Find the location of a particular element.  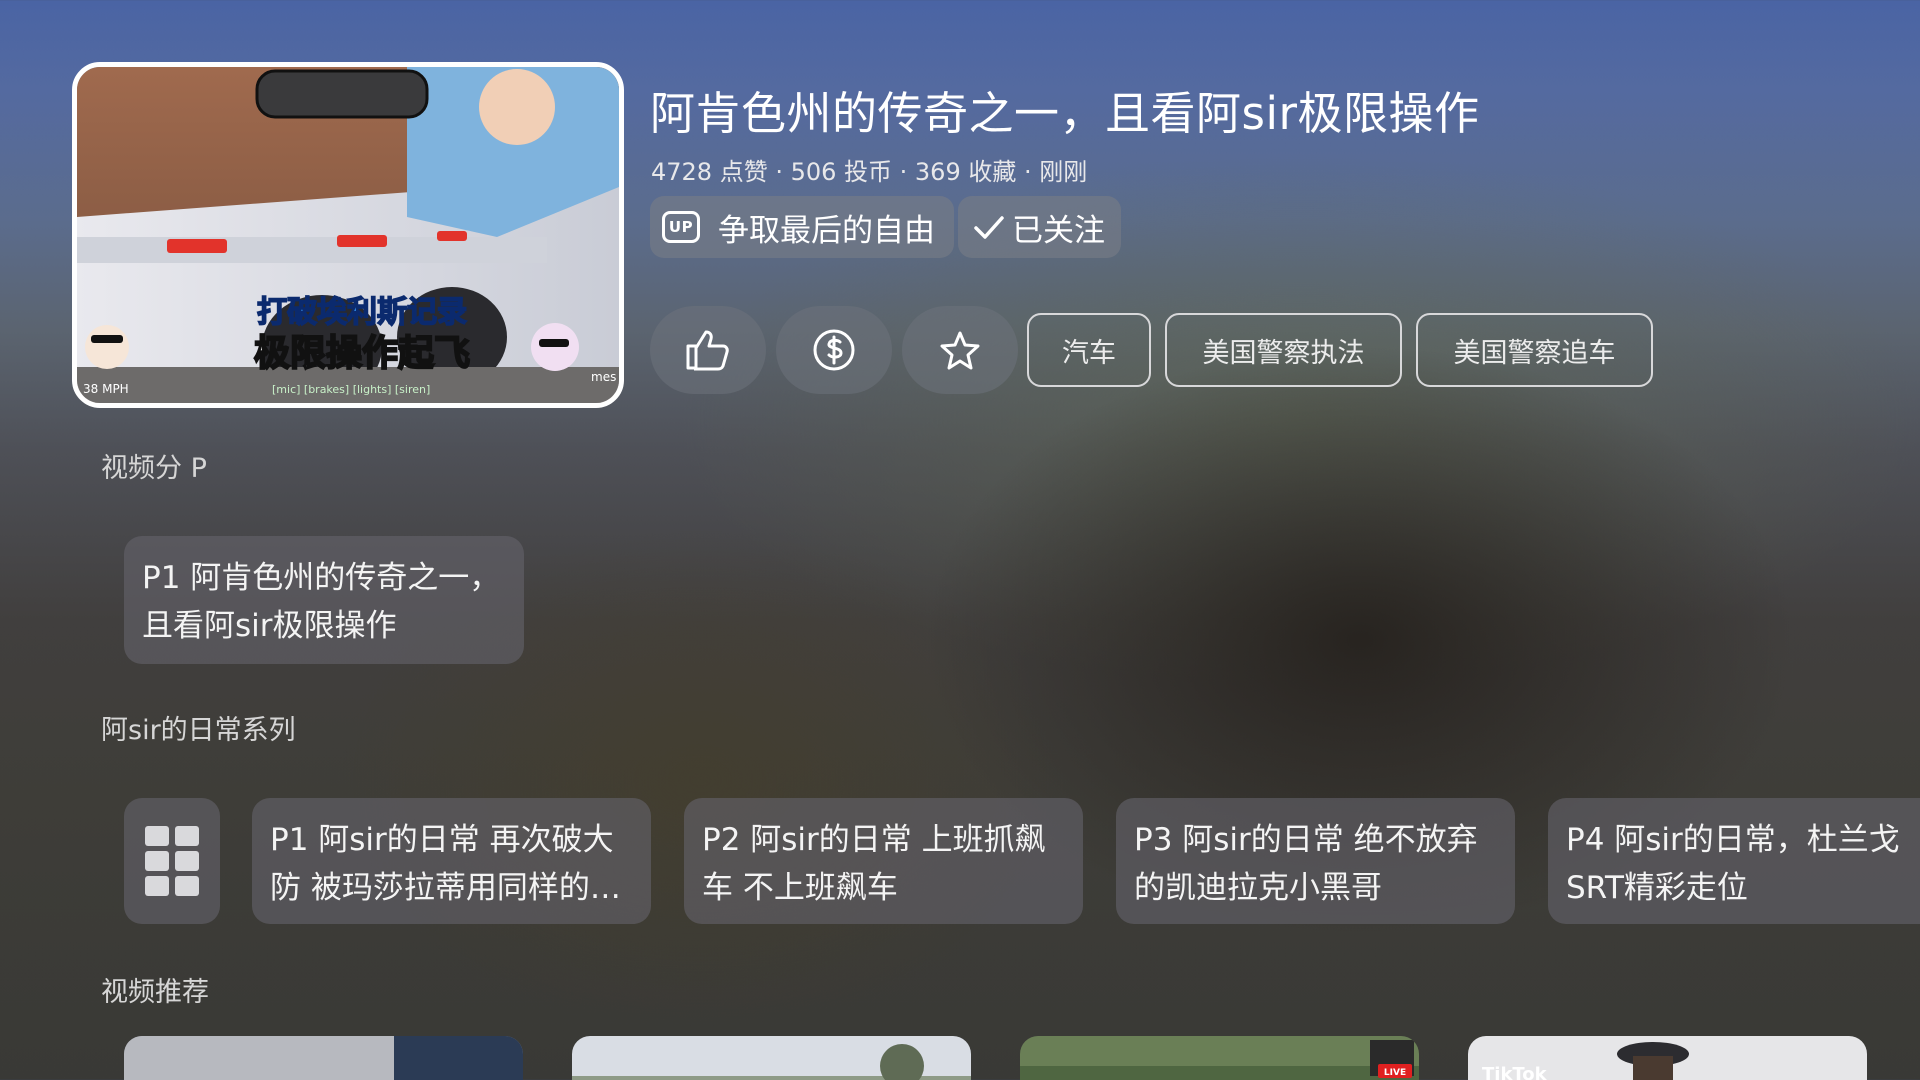

series-grid-button is located at coordinates (172, 861).